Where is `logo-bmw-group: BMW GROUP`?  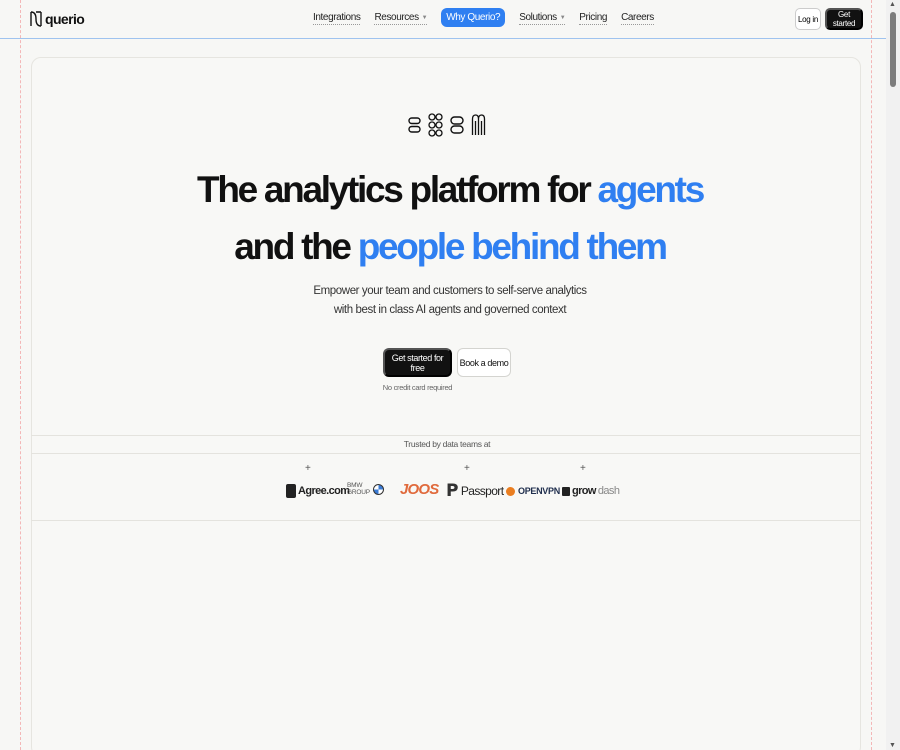
logo-bmw-group: BMW GROUP is located at coordinates (365, 489).